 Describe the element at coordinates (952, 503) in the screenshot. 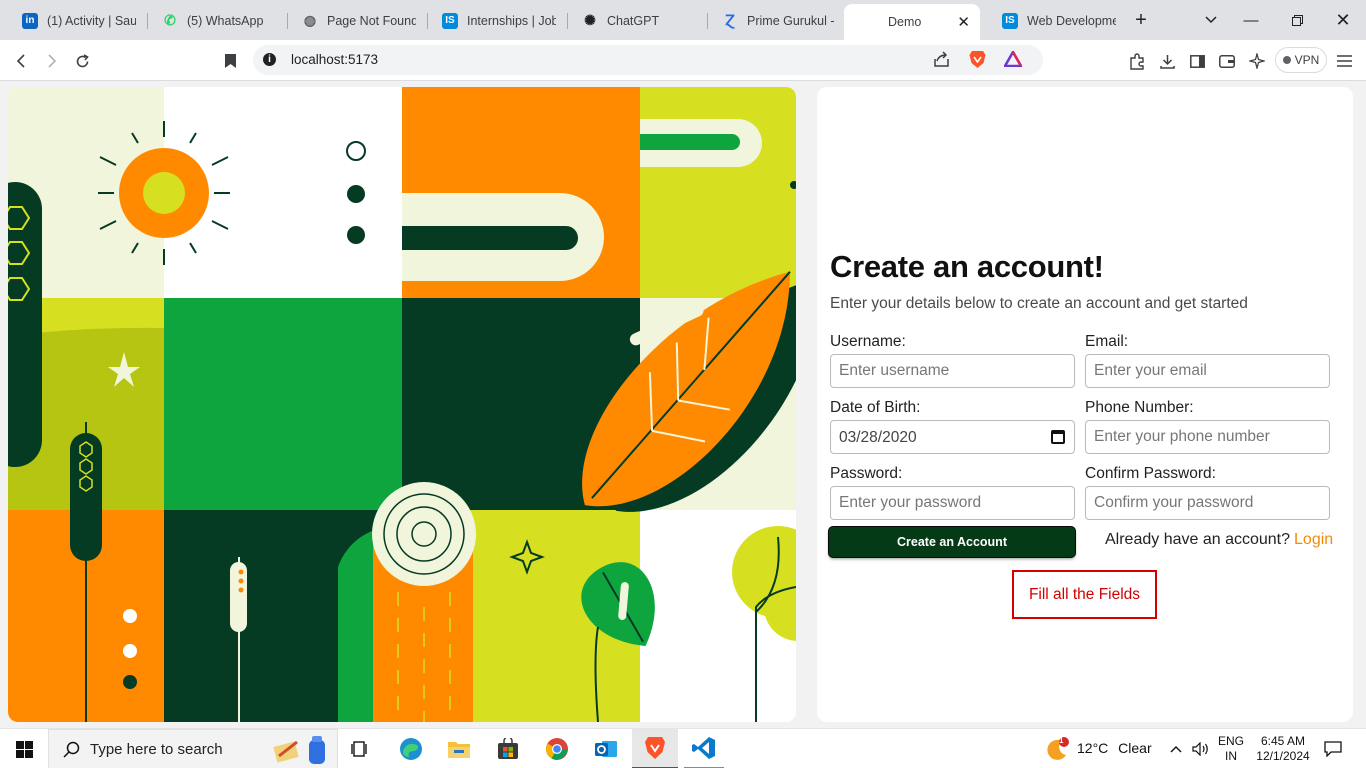

I see `password-input` at that location.